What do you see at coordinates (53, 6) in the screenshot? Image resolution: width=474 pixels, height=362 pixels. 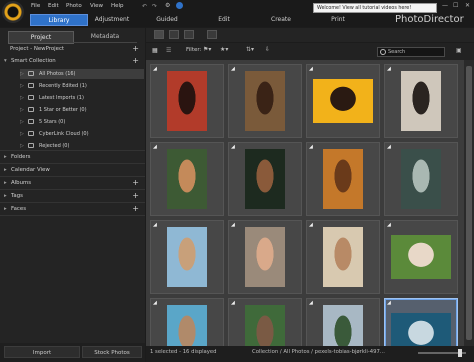 I see `menu-edit: Edit` at bounding box center [53, 6].